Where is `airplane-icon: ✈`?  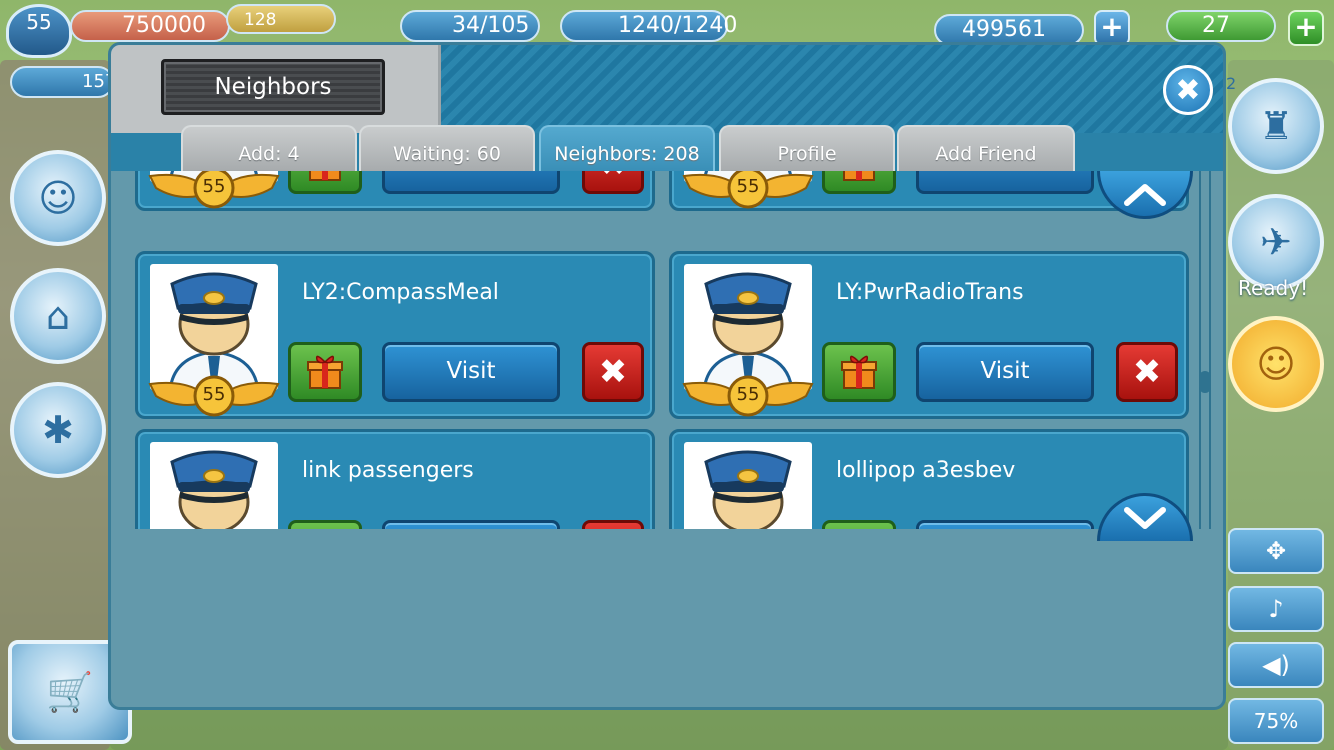
airplane-icon: ✈ is located at coordinates (1276, 242).